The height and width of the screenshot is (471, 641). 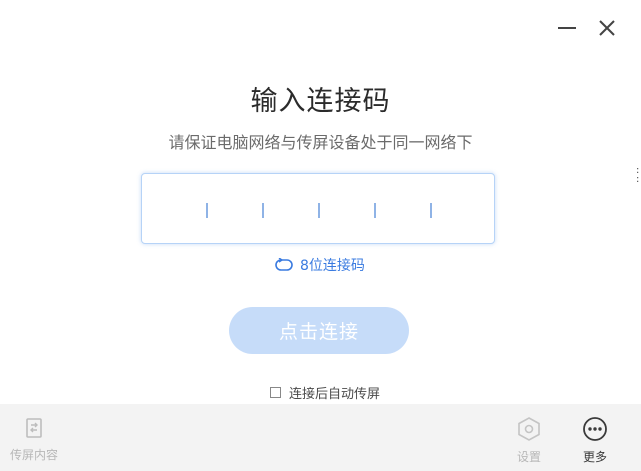 I want to click on gear-hexagon-icon, so click(x=529, y=429).